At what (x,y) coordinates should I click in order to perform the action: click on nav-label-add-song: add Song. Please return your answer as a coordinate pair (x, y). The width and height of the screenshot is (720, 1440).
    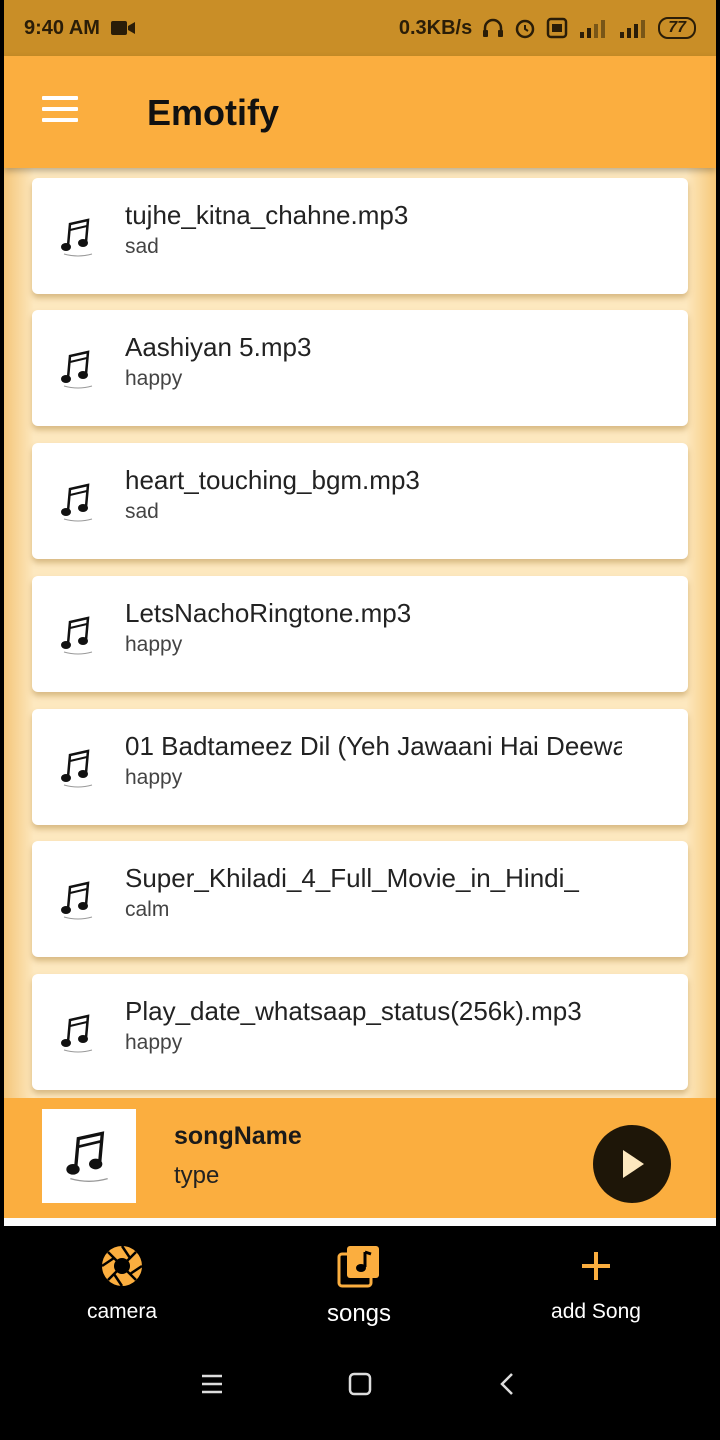
    Looking at the image, I should click on (596, 1311).